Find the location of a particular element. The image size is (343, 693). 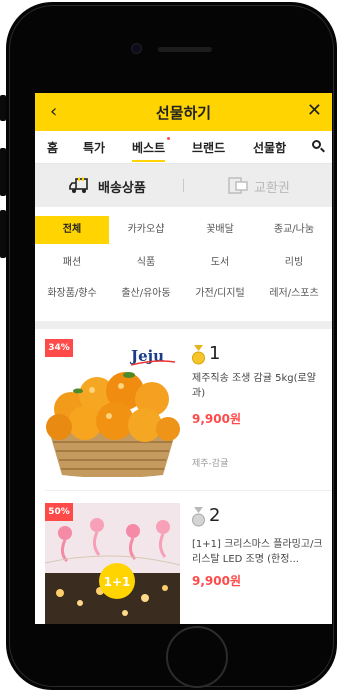

mute-switch is located at coordinates (3, 108).